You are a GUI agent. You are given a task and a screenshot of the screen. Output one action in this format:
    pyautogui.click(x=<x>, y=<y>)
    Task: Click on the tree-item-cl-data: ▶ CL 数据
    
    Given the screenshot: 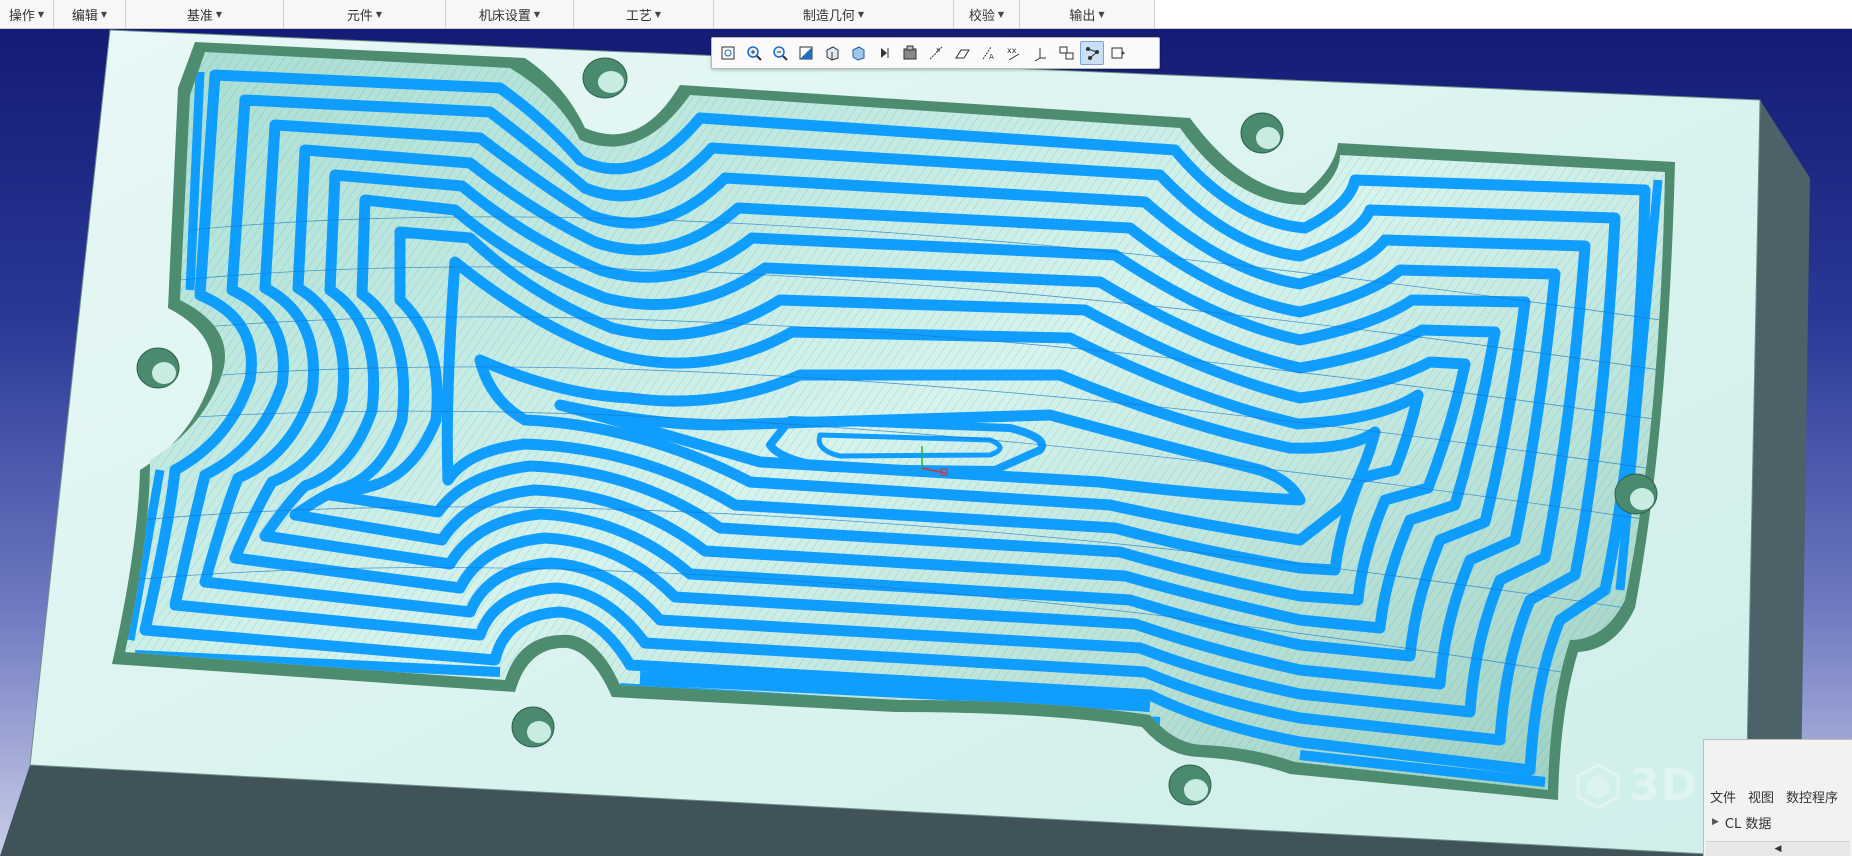 What is the action you would take?
    pyautogui.click(x=1778, y=822)
    